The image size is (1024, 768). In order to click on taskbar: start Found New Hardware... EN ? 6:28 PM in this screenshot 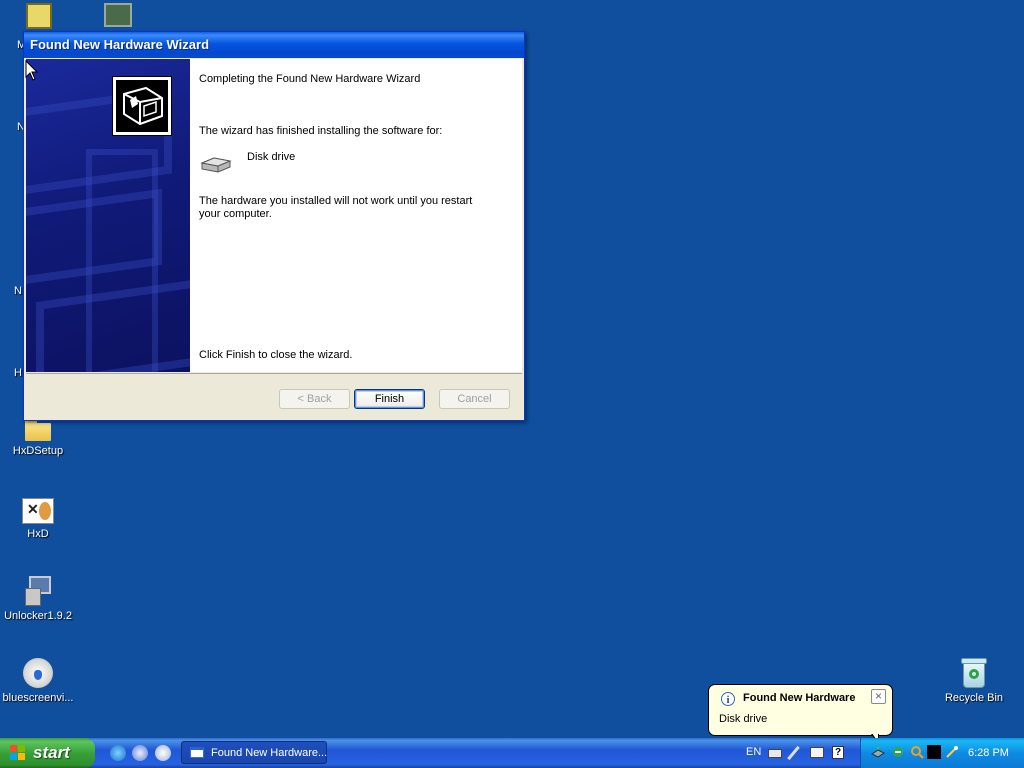, I will do `click(512, 753)`.